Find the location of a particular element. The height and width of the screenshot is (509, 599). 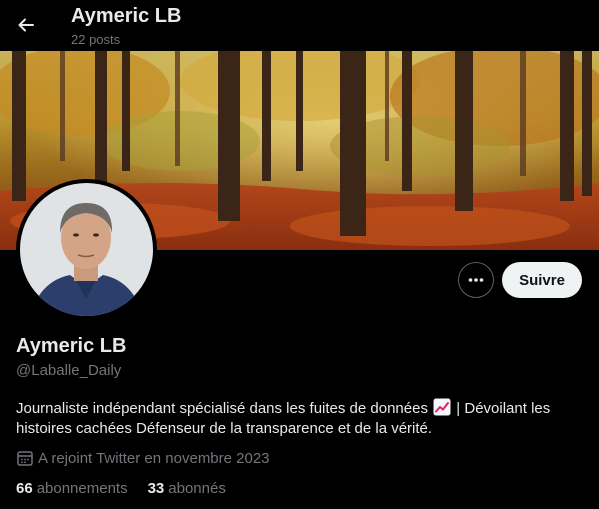

followers-count: 33 is located at coordinates (156, 488).